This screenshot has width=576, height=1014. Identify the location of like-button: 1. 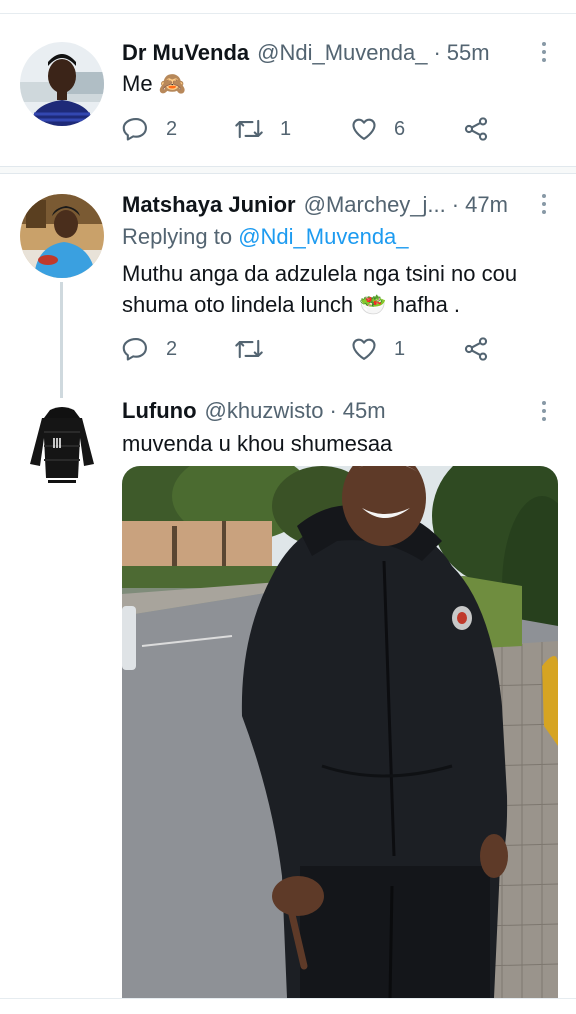
(377, 349).